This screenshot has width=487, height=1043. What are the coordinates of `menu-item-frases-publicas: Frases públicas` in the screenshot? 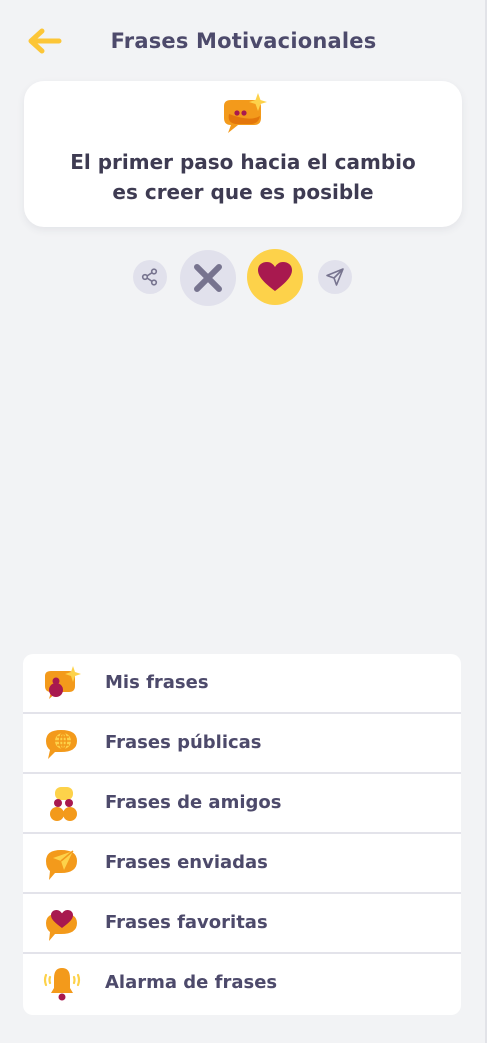 It's located at (242, 744).